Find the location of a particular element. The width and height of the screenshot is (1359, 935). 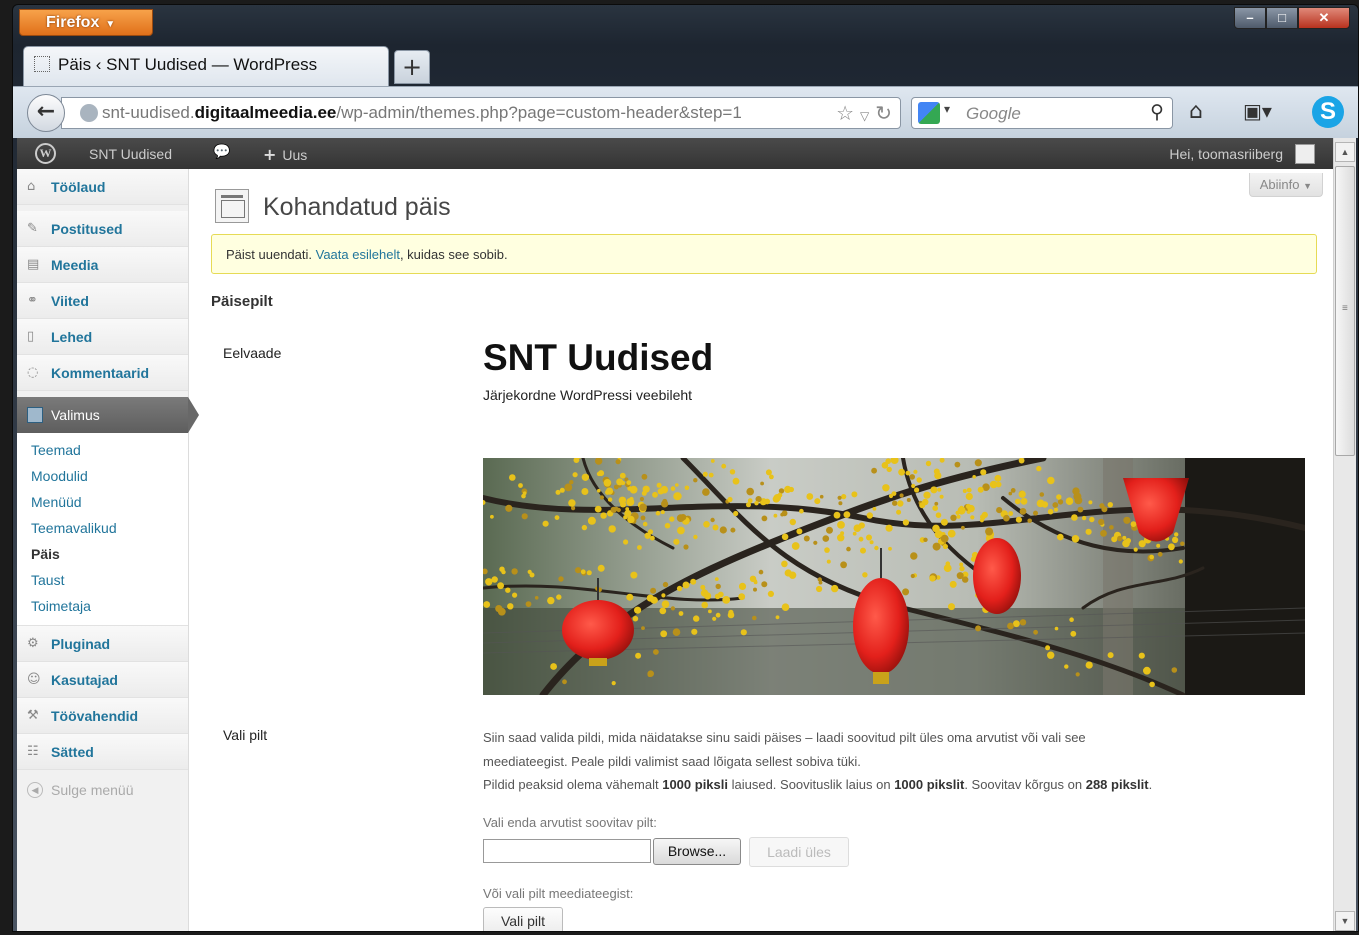

sidebar-item-label: Valimus is located at coordinates (75, 415).